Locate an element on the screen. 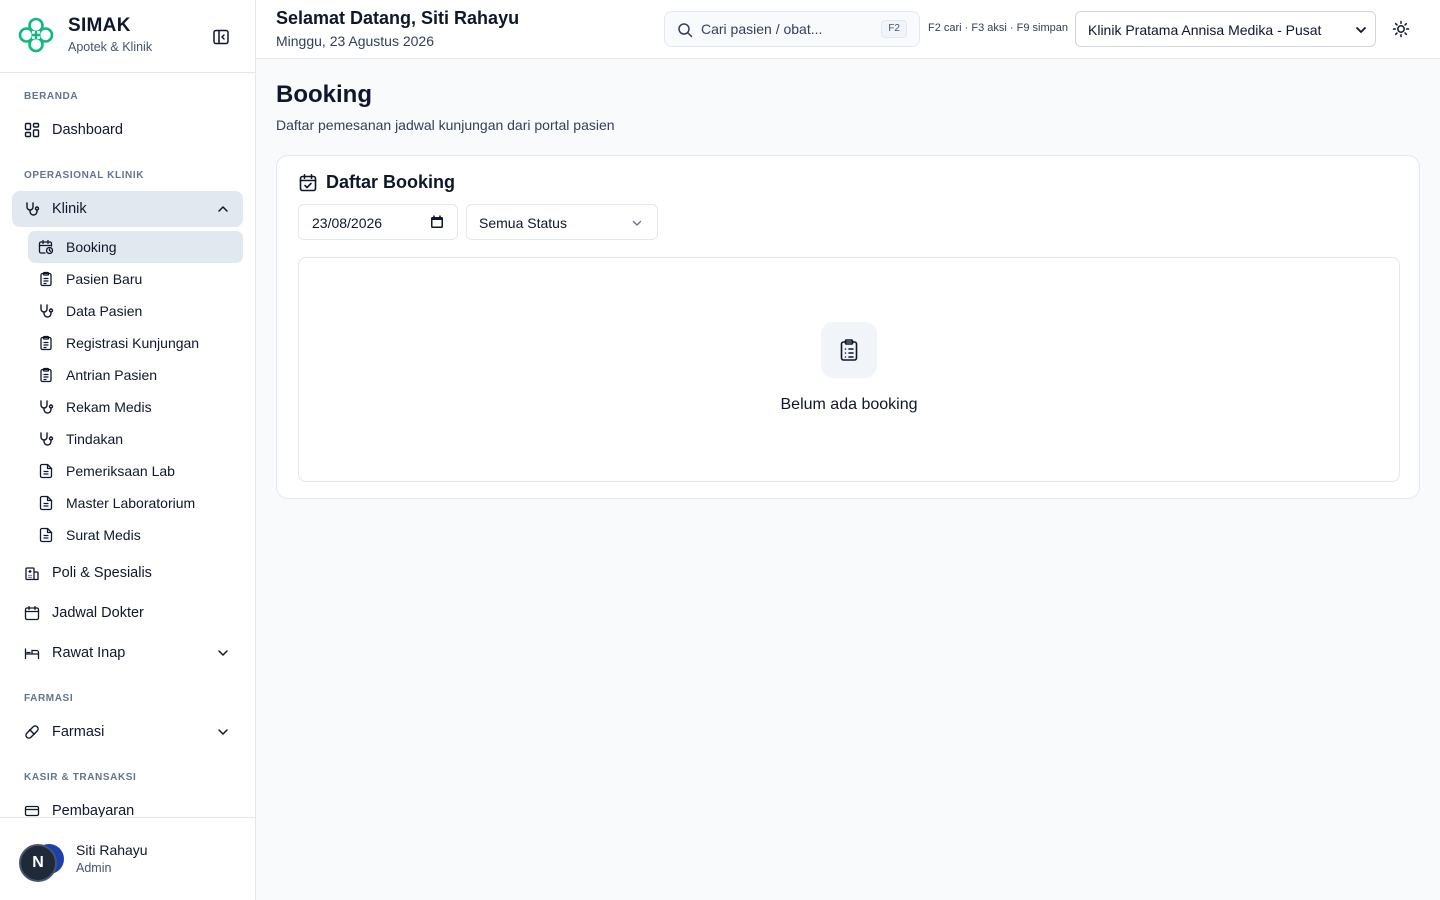 This screenshot has width=1440, height=900. sidebar-item-jadwal-dokter: Jadwal Dokter is located at coordinates (127, 613).